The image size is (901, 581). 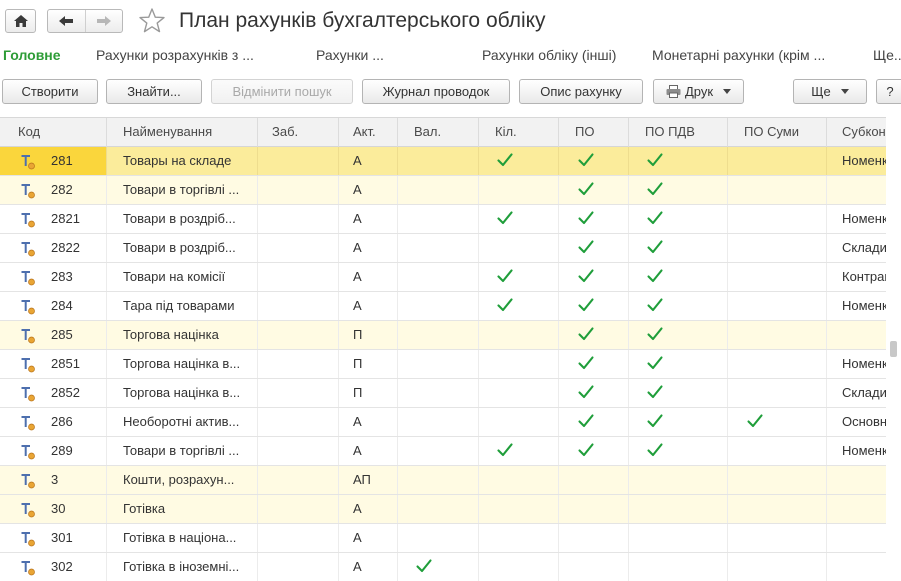 I want to click on vertical-scrollbar, so click(x=893, y=349).